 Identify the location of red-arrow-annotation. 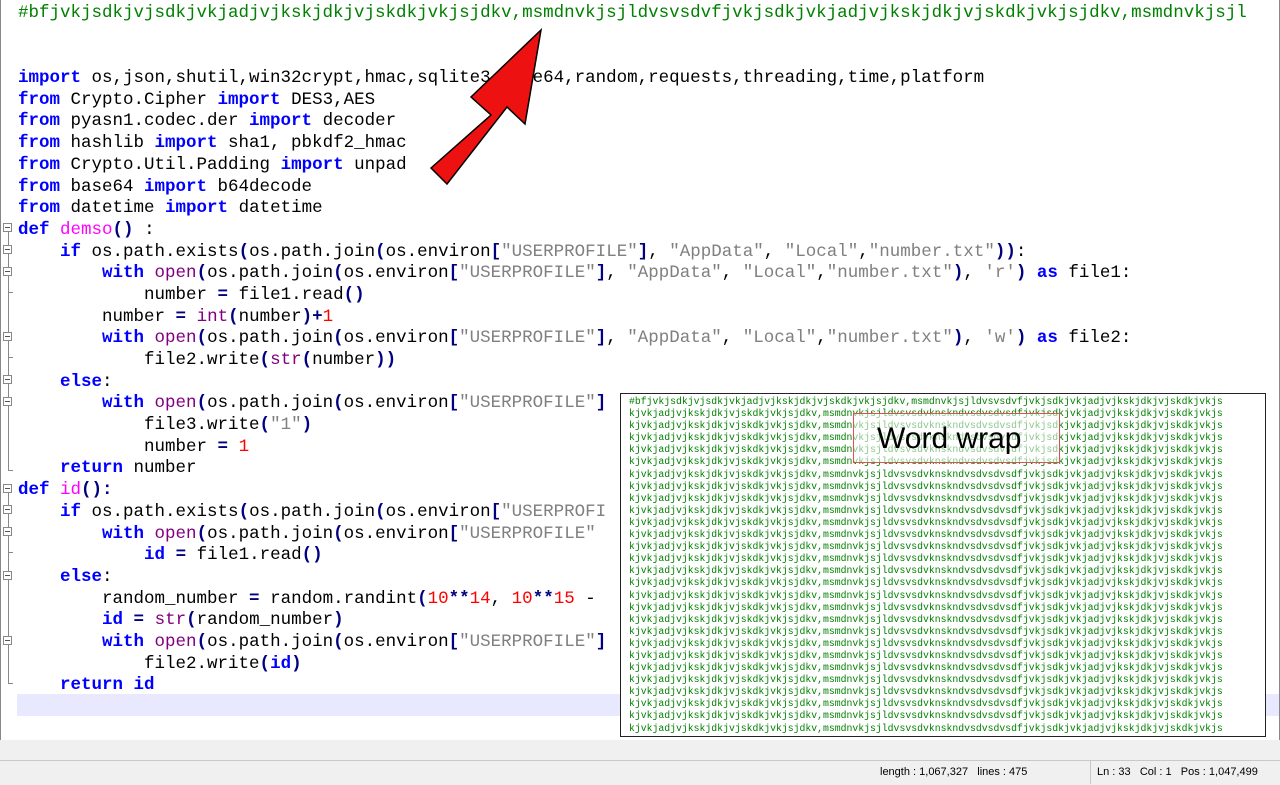
(486, 106).